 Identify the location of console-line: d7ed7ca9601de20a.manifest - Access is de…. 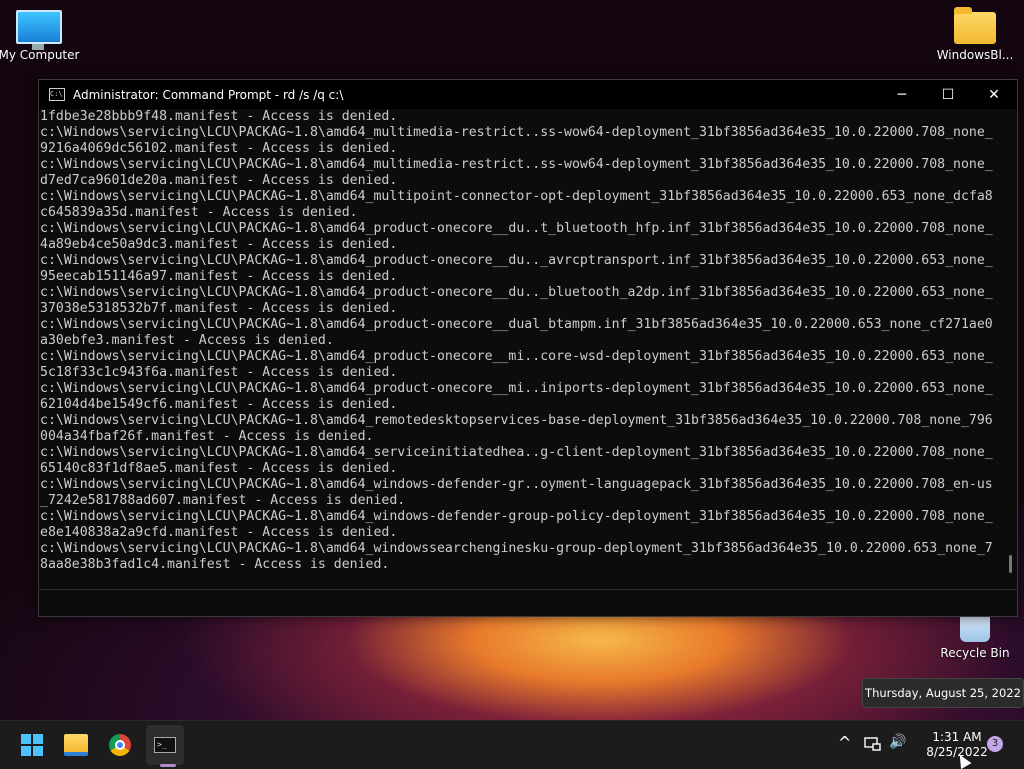
(219, 180).